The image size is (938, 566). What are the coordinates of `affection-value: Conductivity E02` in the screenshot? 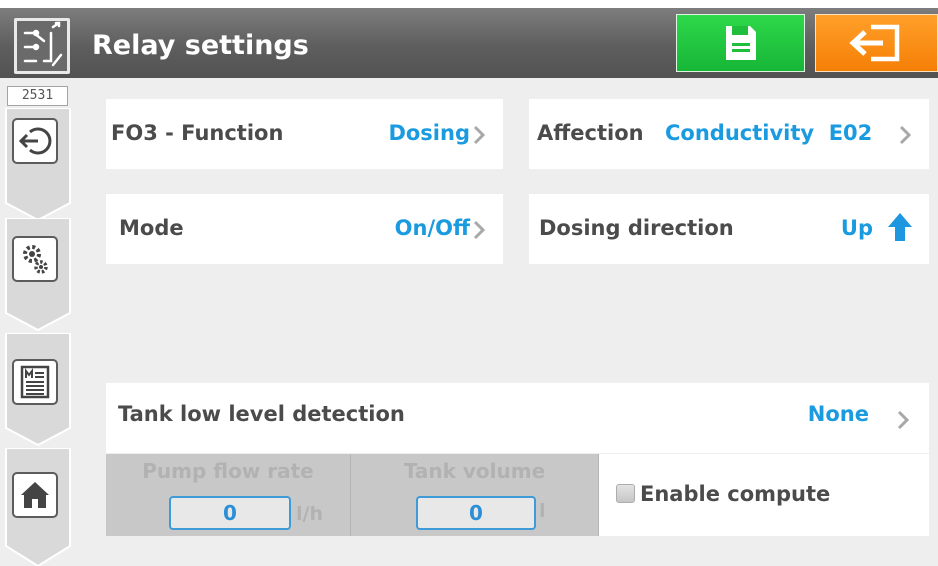 It's located at (769, 133).